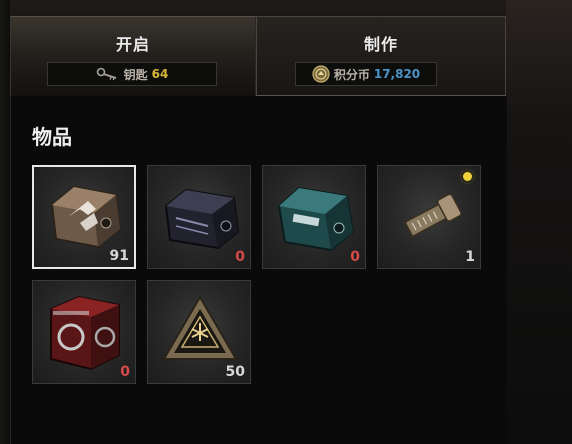 The height and width of the screenshot is (444, 572). Describe the element at coordinates (133, 56) in the screenshot. I see `tab-open: 开启 钥匙 64` at that location.